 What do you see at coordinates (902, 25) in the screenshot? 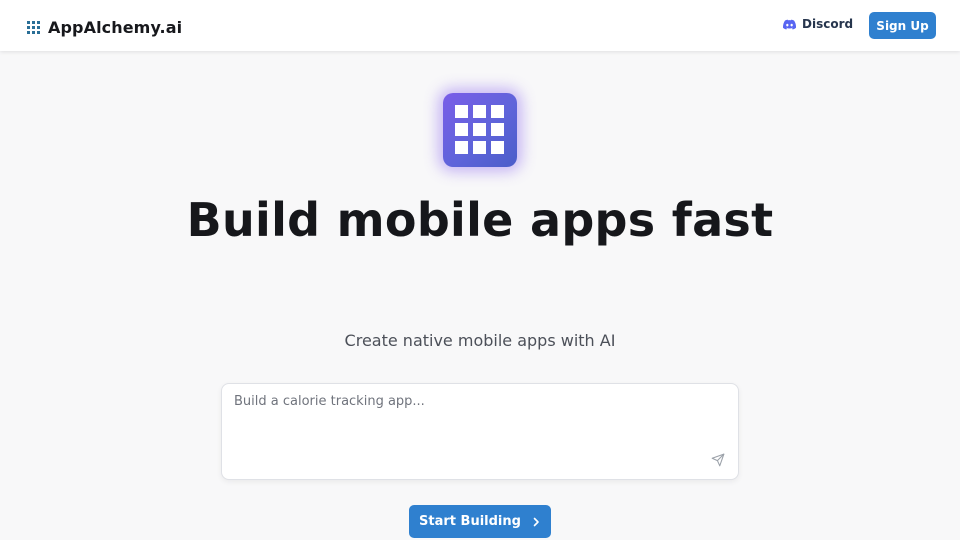
I see `sign-up-button: Sign Up` at bounding box center [902, 25].